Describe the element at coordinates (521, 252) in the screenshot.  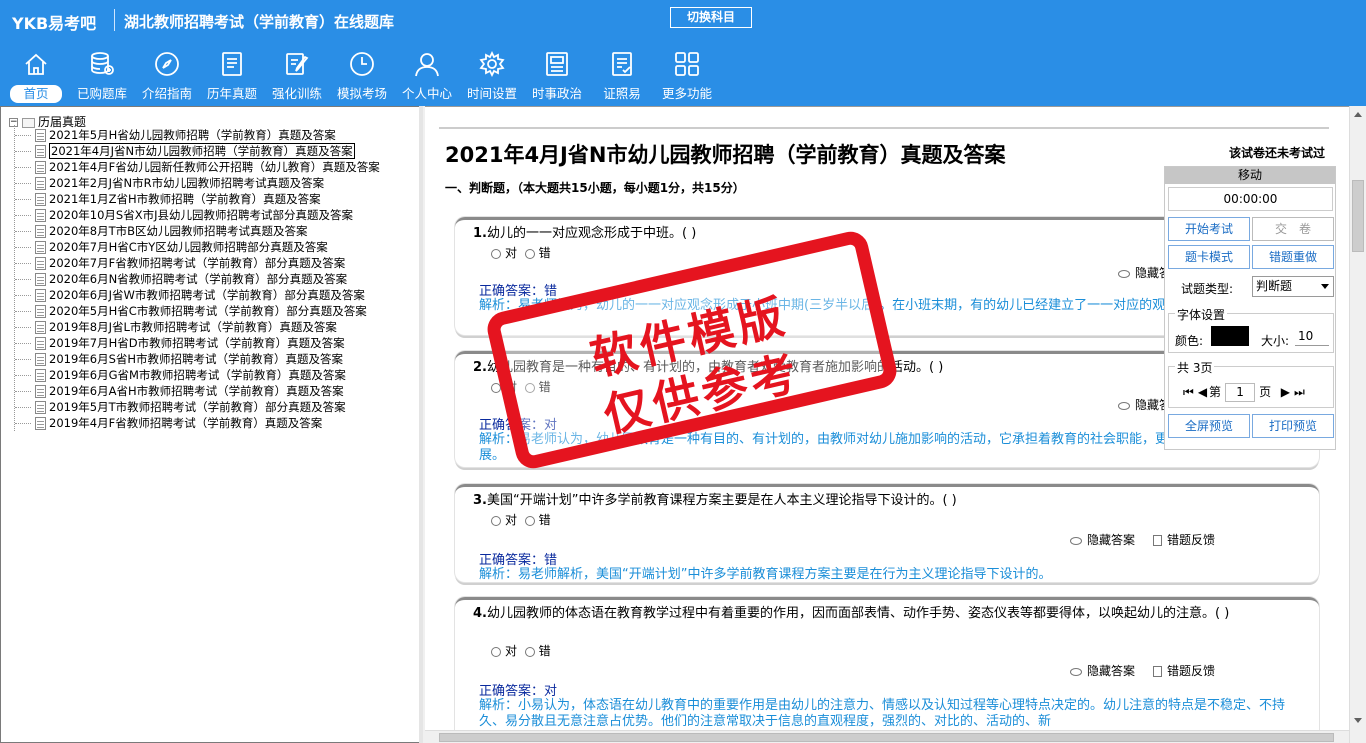
I see `question-options: 对 错` at that location.